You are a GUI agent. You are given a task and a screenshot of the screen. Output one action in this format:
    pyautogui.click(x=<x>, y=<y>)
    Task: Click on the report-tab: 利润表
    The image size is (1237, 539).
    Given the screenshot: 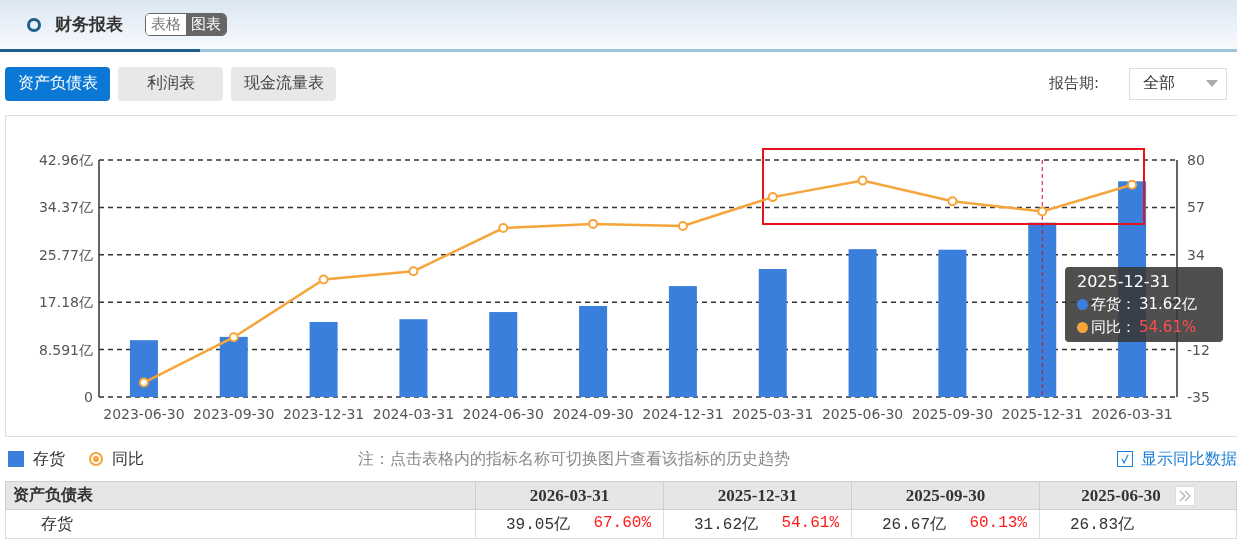 What is the action you would take?
    pyautogui.click(x=170, y=83)
    